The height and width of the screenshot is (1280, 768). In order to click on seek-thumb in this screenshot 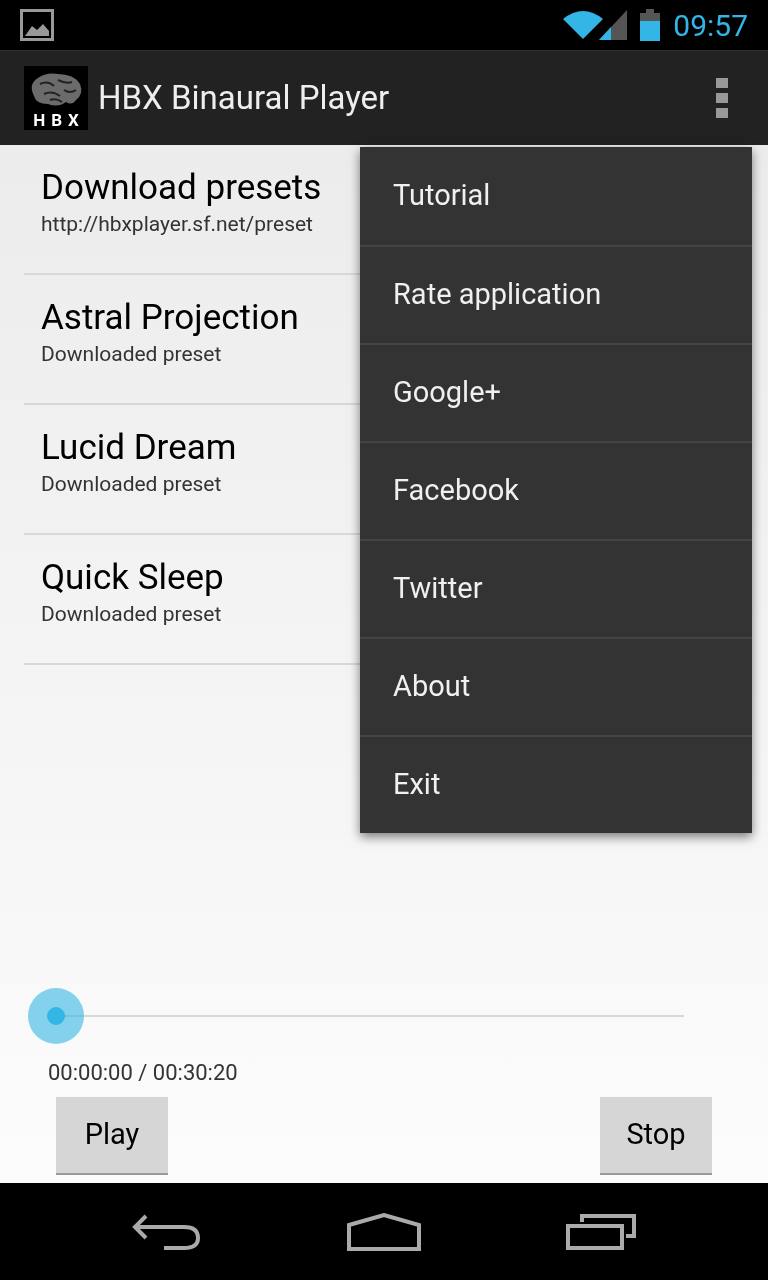, I will do `click(56, 1016)`.